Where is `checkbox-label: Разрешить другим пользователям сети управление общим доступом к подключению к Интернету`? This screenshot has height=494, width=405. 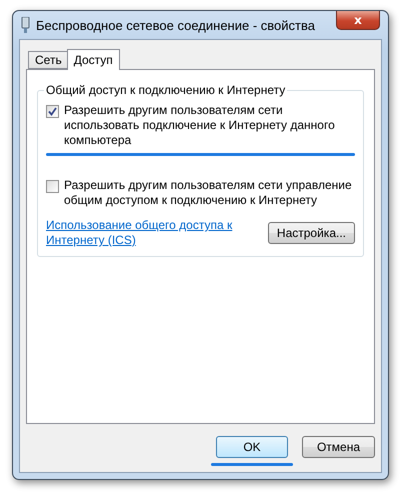
checkbox-label: Разрешить другим пользователям сети управление общим доступом к подключению к Интернету is located at coordinates (208, 193).